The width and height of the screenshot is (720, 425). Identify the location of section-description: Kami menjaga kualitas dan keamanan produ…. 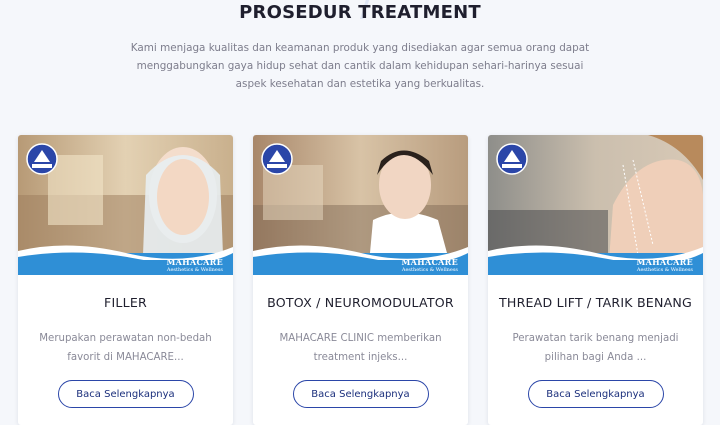
(360, 66).